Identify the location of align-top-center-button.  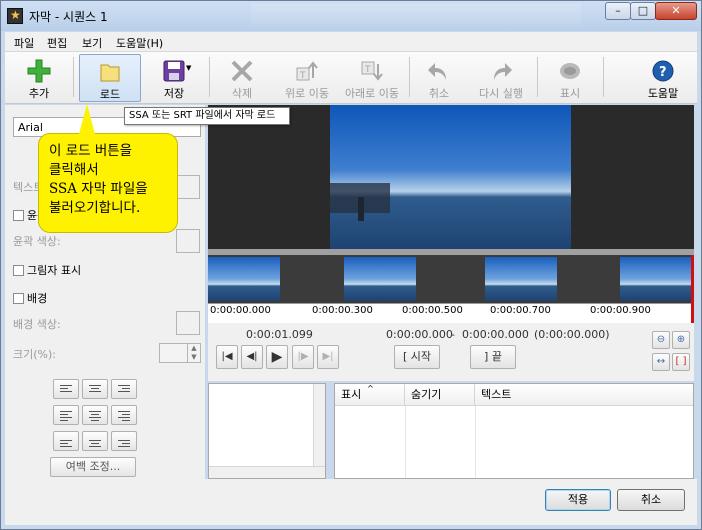
(95, 389).